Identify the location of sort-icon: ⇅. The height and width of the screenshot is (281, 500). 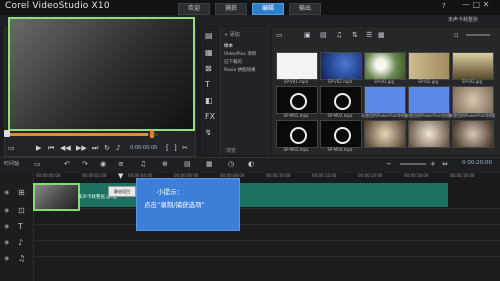
(355, 35).